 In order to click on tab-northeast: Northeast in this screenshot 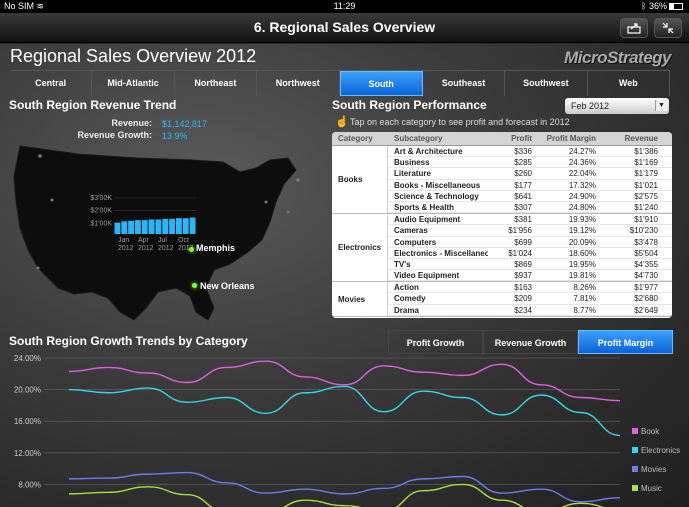, I will do `click(216, 83)`.